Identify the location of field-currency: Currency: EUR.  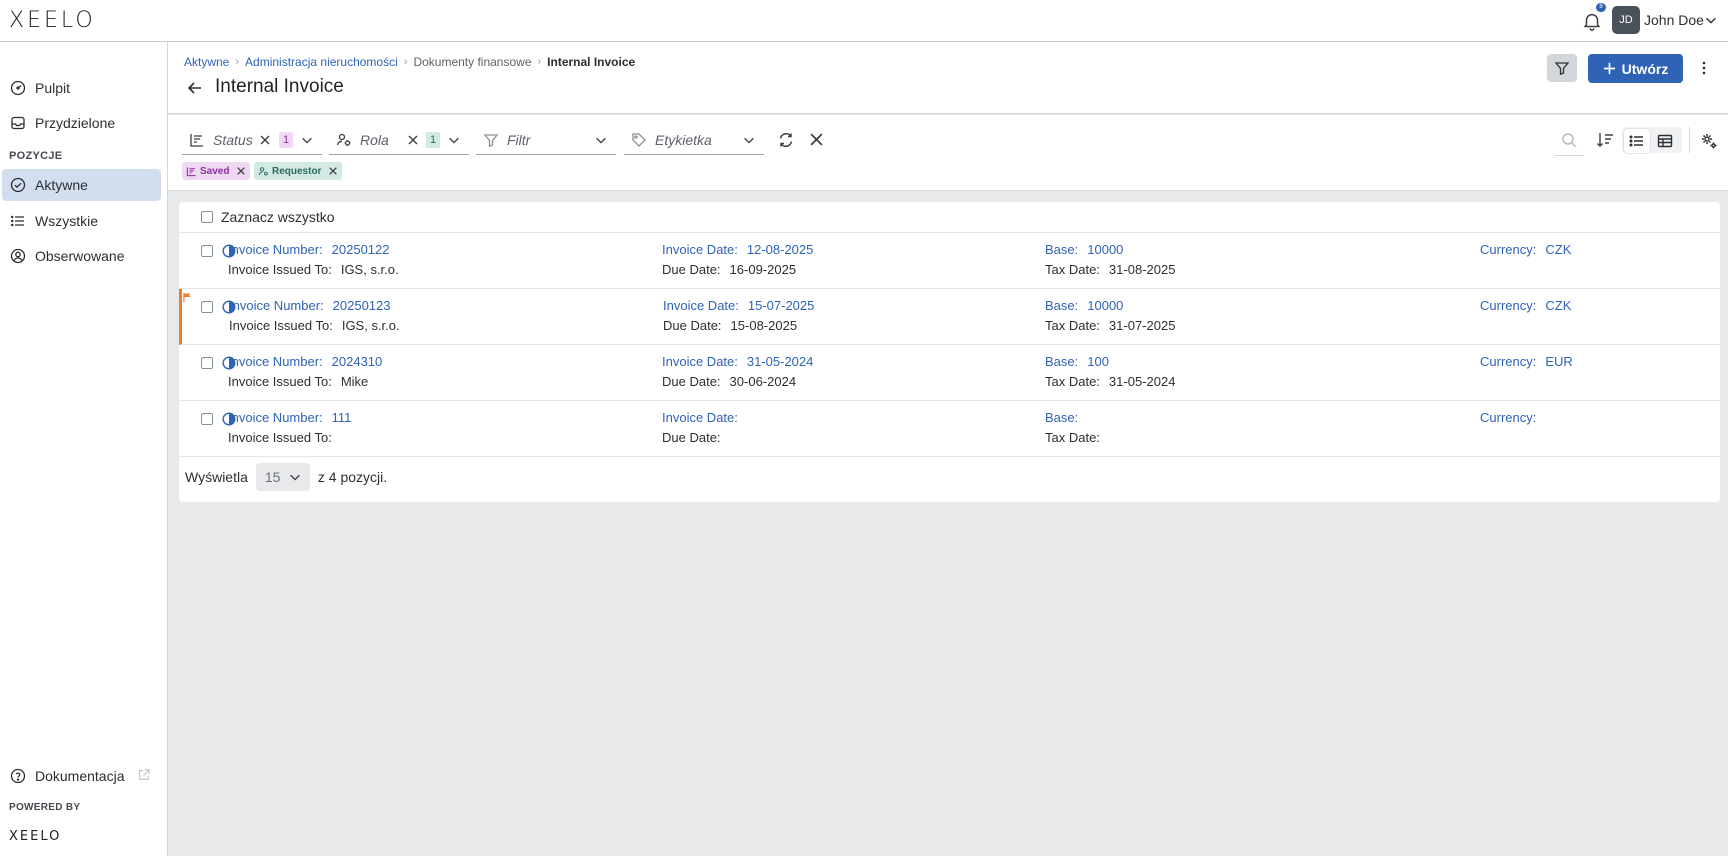
(1526, 361).